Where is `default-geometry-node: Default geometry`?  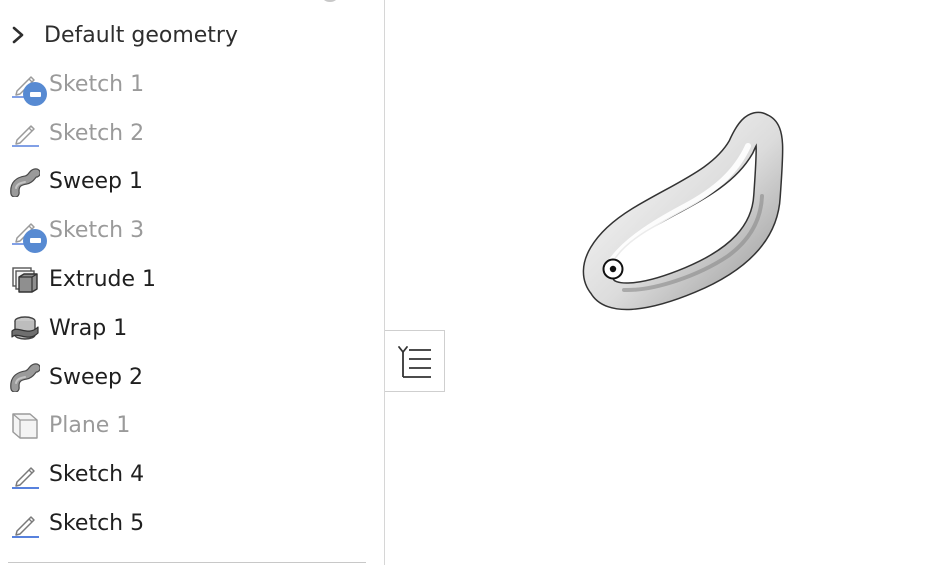
default-geometry-node: Default geometry is located at coordinates (123, 35).